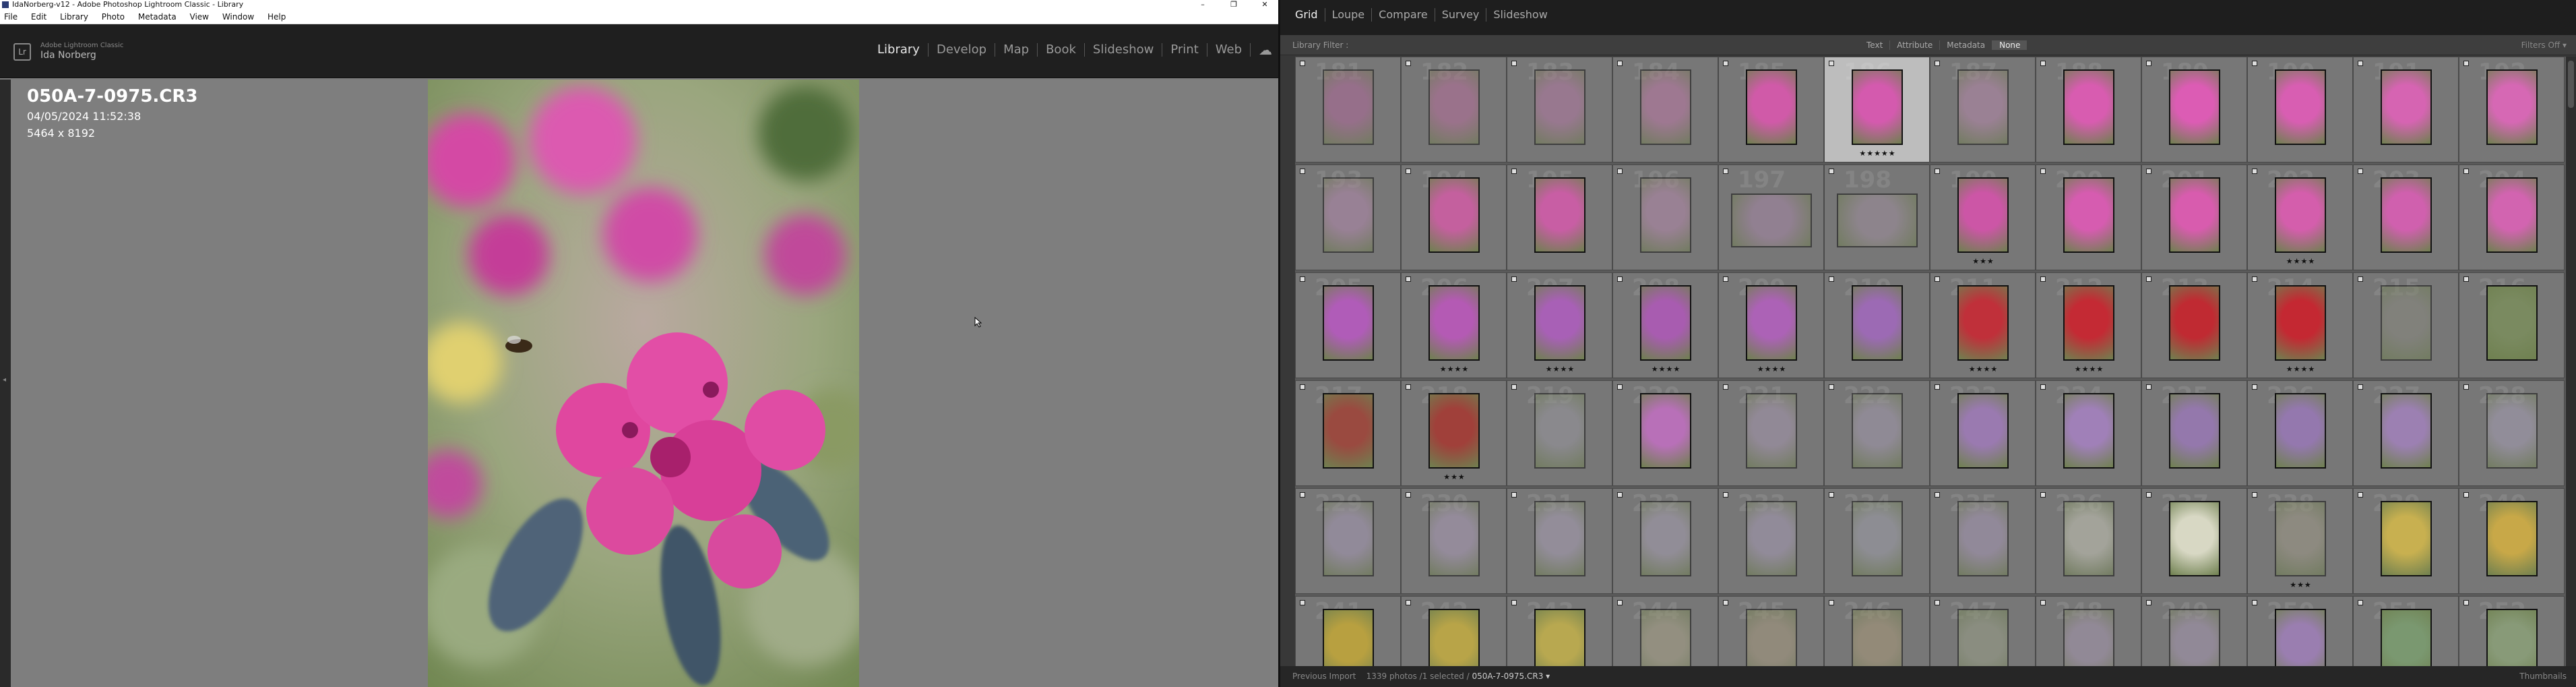 Image resolution: width=2576 pixels, height=687 pixels. What do you see at coordinates (1877, 154) in the screenshot?
I see `star-rating: ★★★★★` at bounding box center [1877, 154].